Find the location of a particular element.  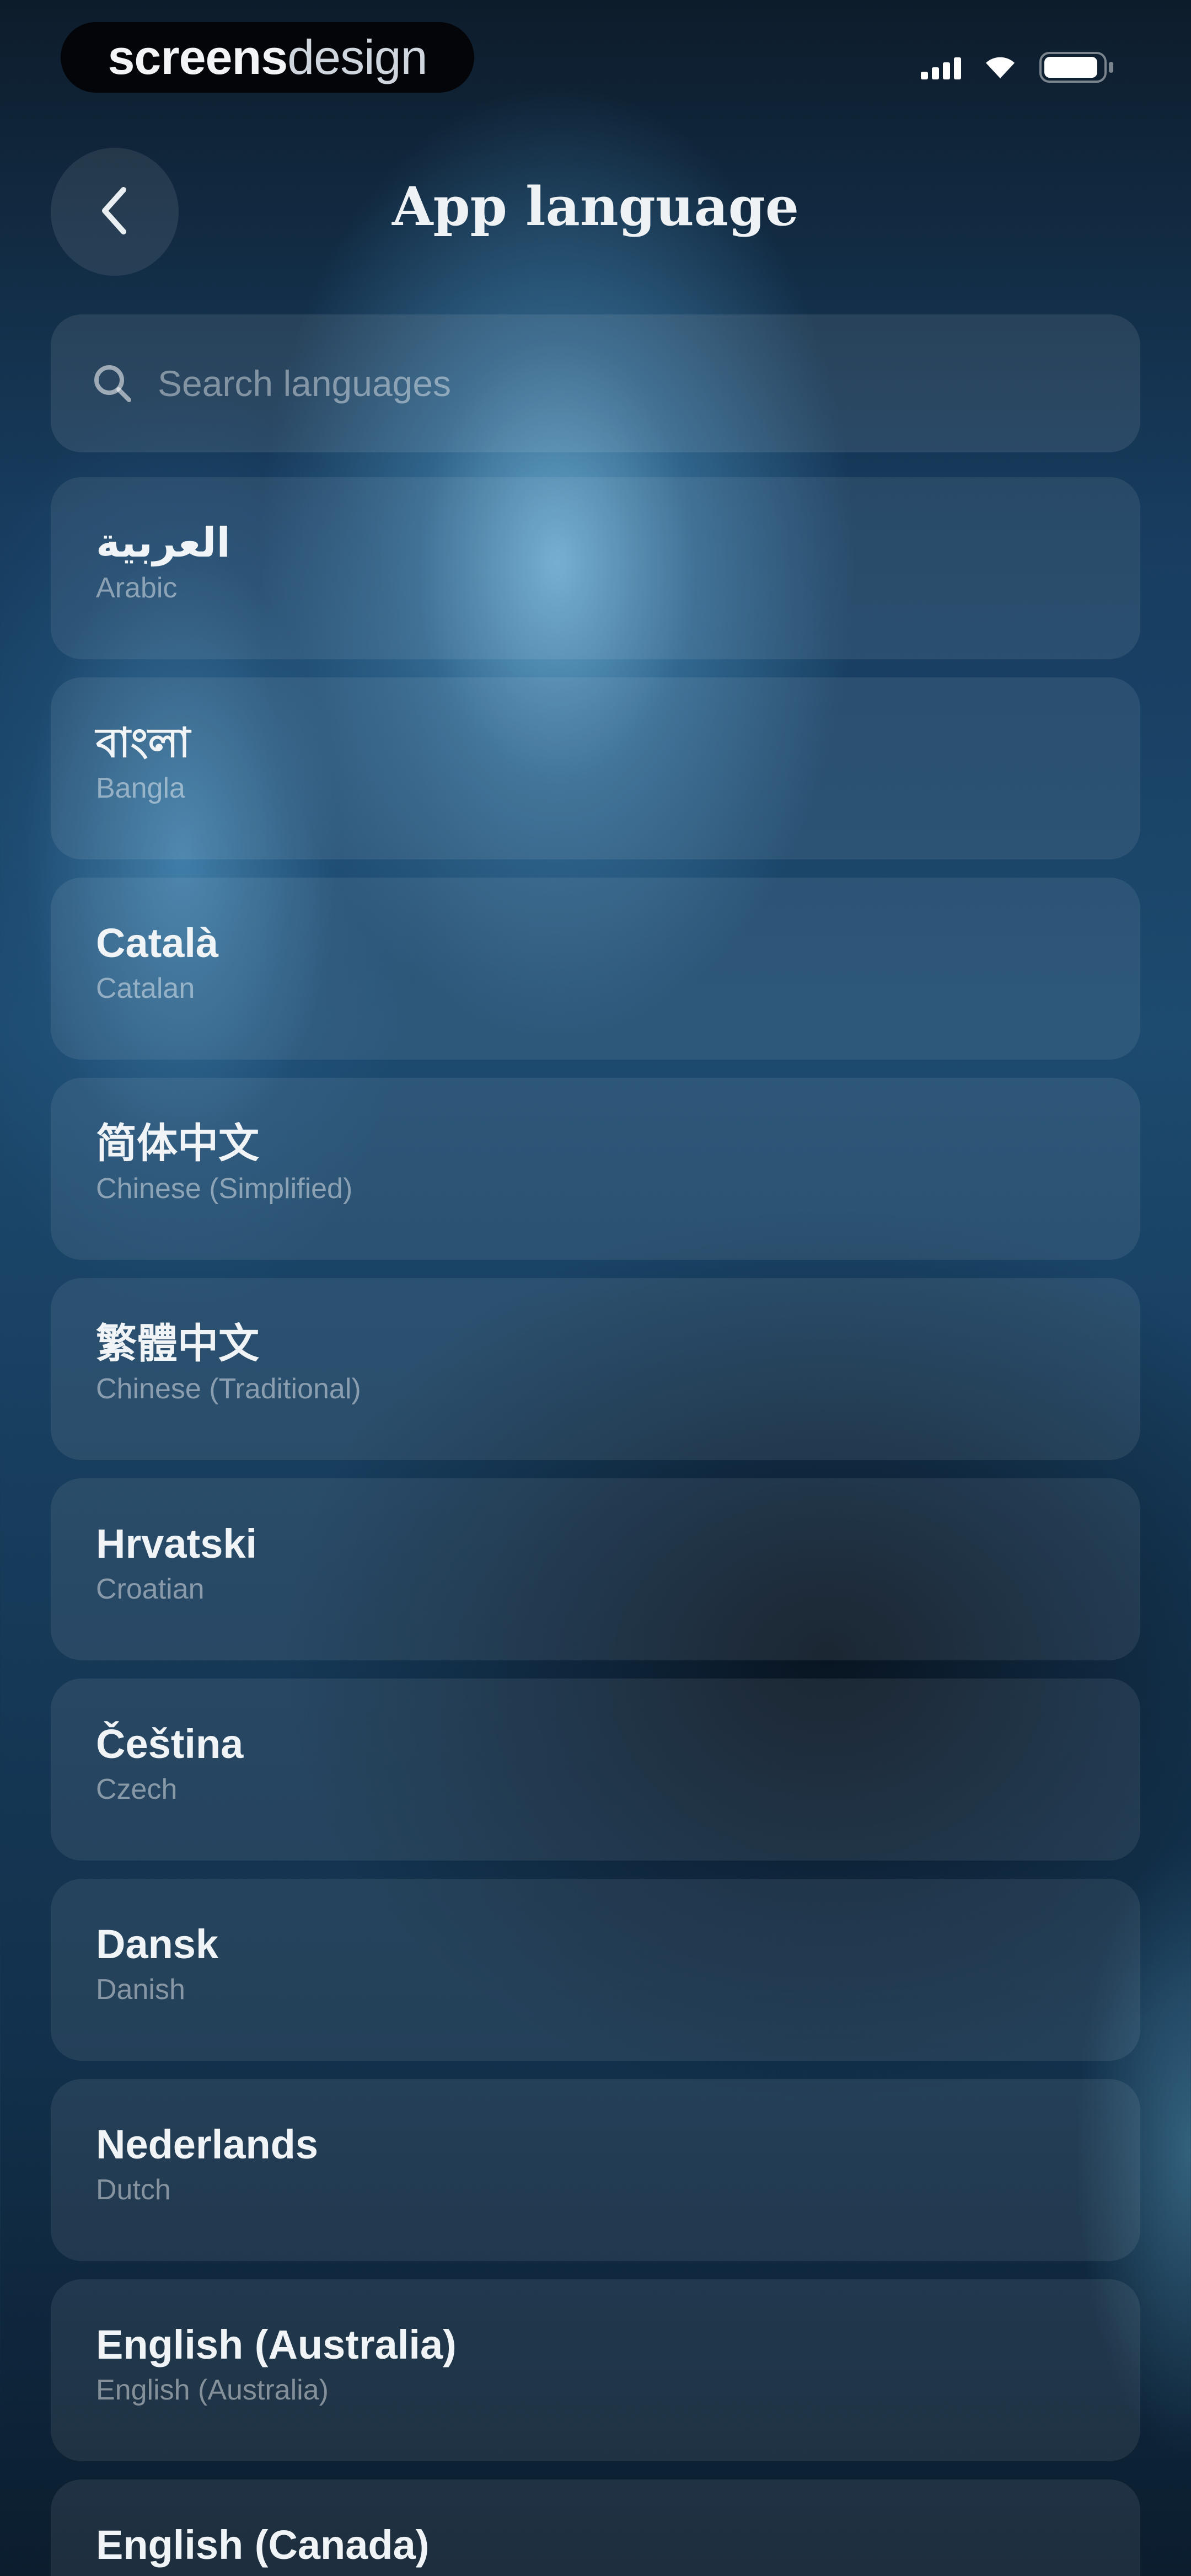

language-english-name: Chinese (Traditional) is located at coordinates (228, 1389).